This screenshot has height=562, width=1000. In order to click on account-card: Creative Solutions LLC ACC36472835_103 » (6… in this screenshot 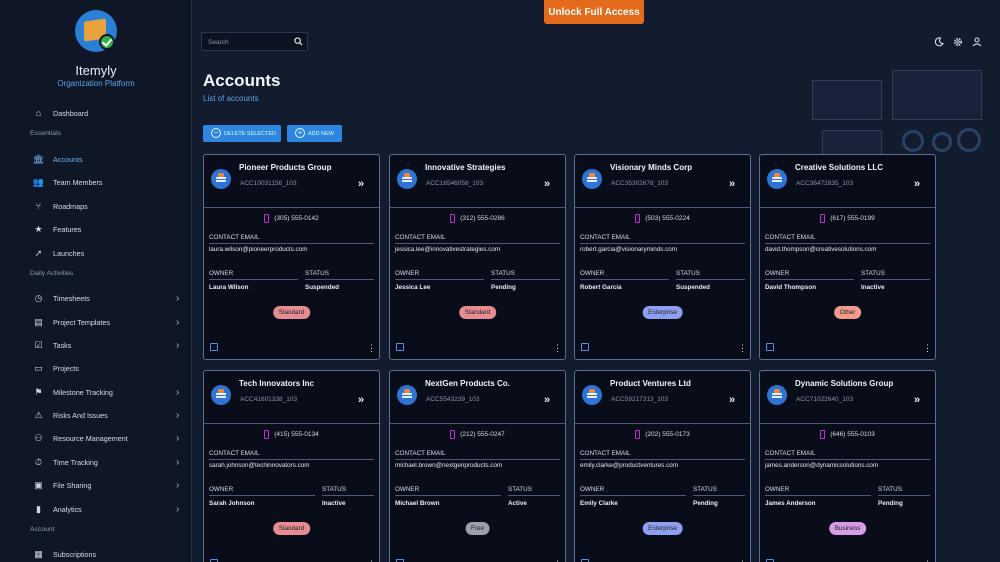, I will do `click(847, 257)`.